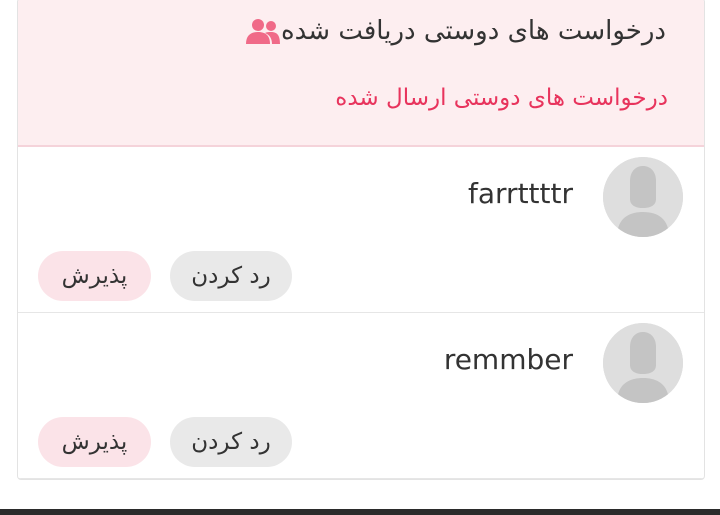 The width and height of the screenshot is (720, 515). Describe the element at coordinates (473, 31) in the screenshot. I see `tab-received-label: درخواست های دوستی دریافت شده` at that location.